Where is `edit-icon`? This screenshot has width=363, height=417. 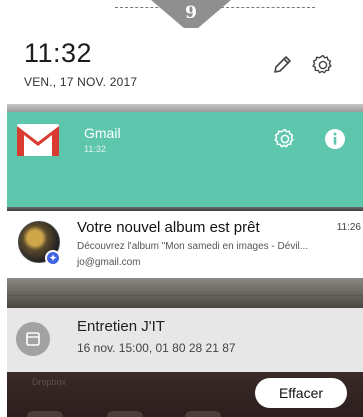 edit-icon is located at coordinates (282, 65).